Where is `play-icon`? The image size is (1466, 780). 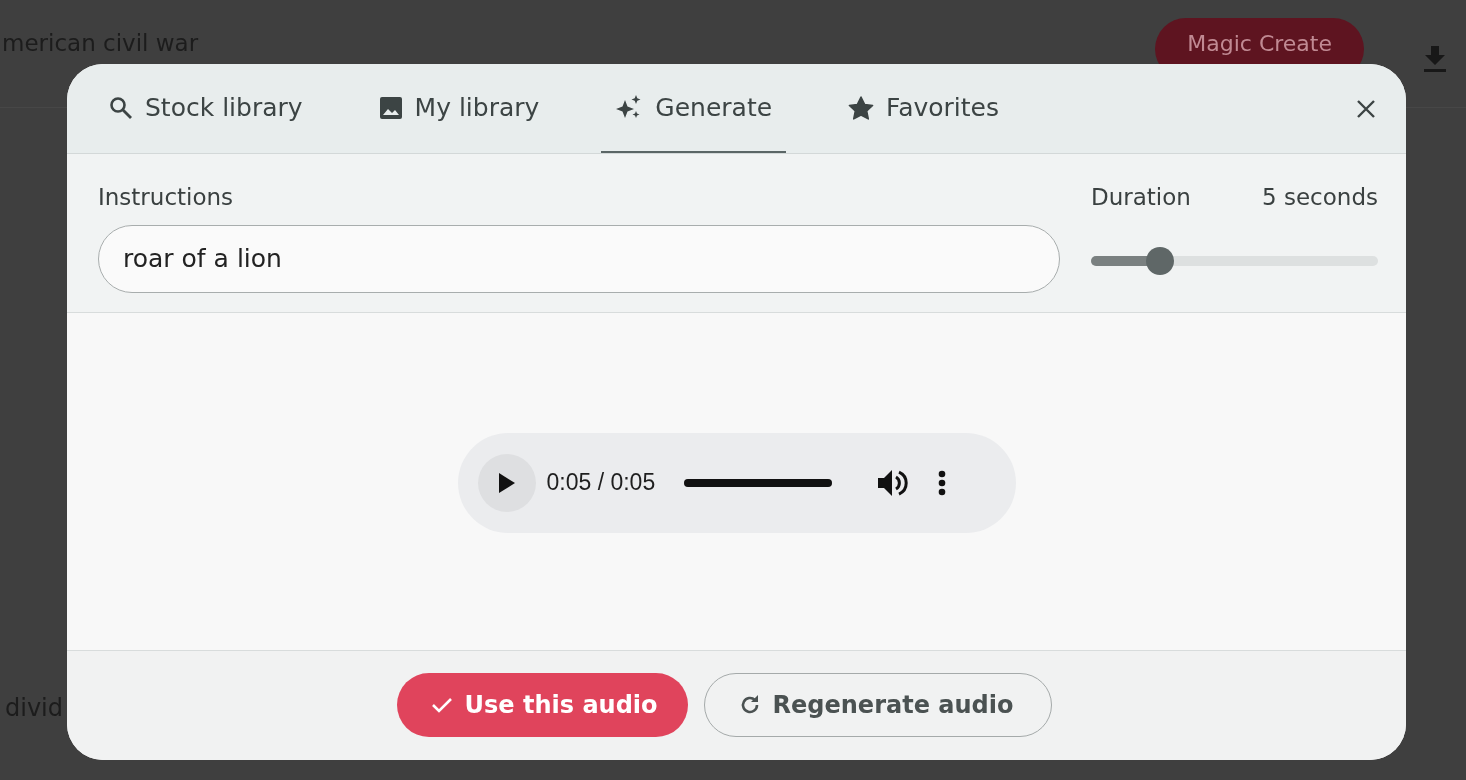 play-icon is located at coordinates (506, 482).